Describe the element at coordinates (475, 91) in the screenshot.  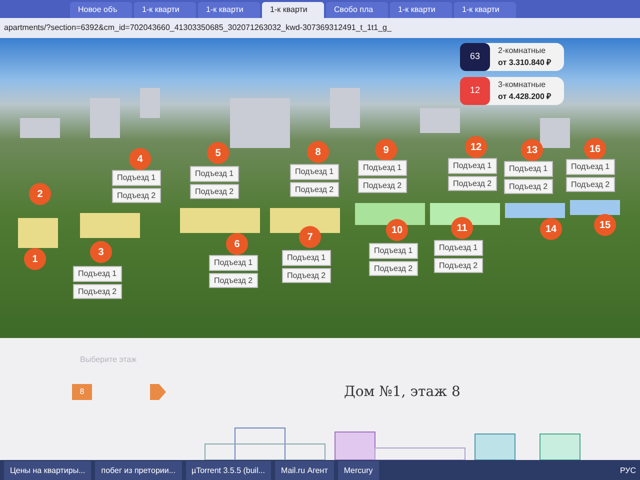
I see `count-badge: 12` at that location.